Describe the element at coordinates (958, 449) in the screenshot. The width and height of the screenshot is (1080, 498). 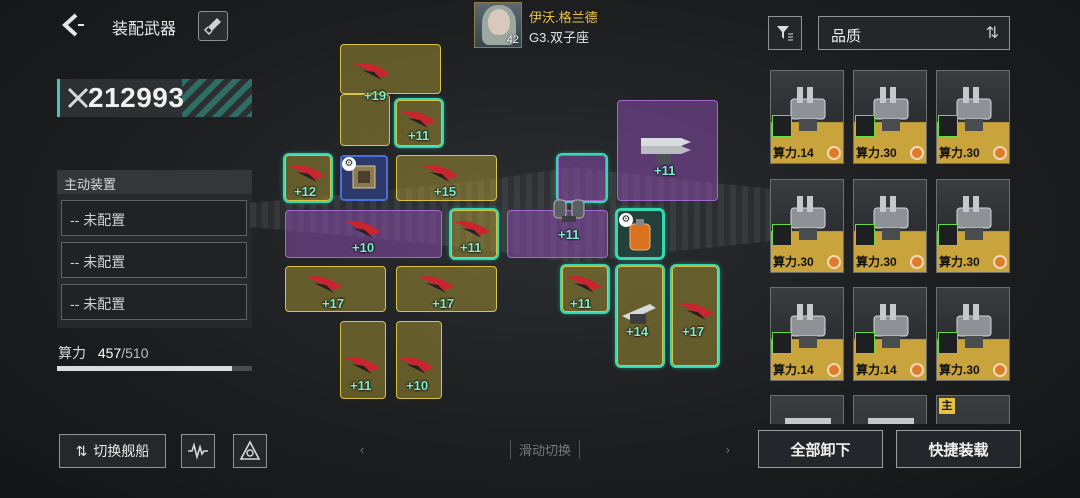
I see `quick-equip-button: 快捷装载` at that location.